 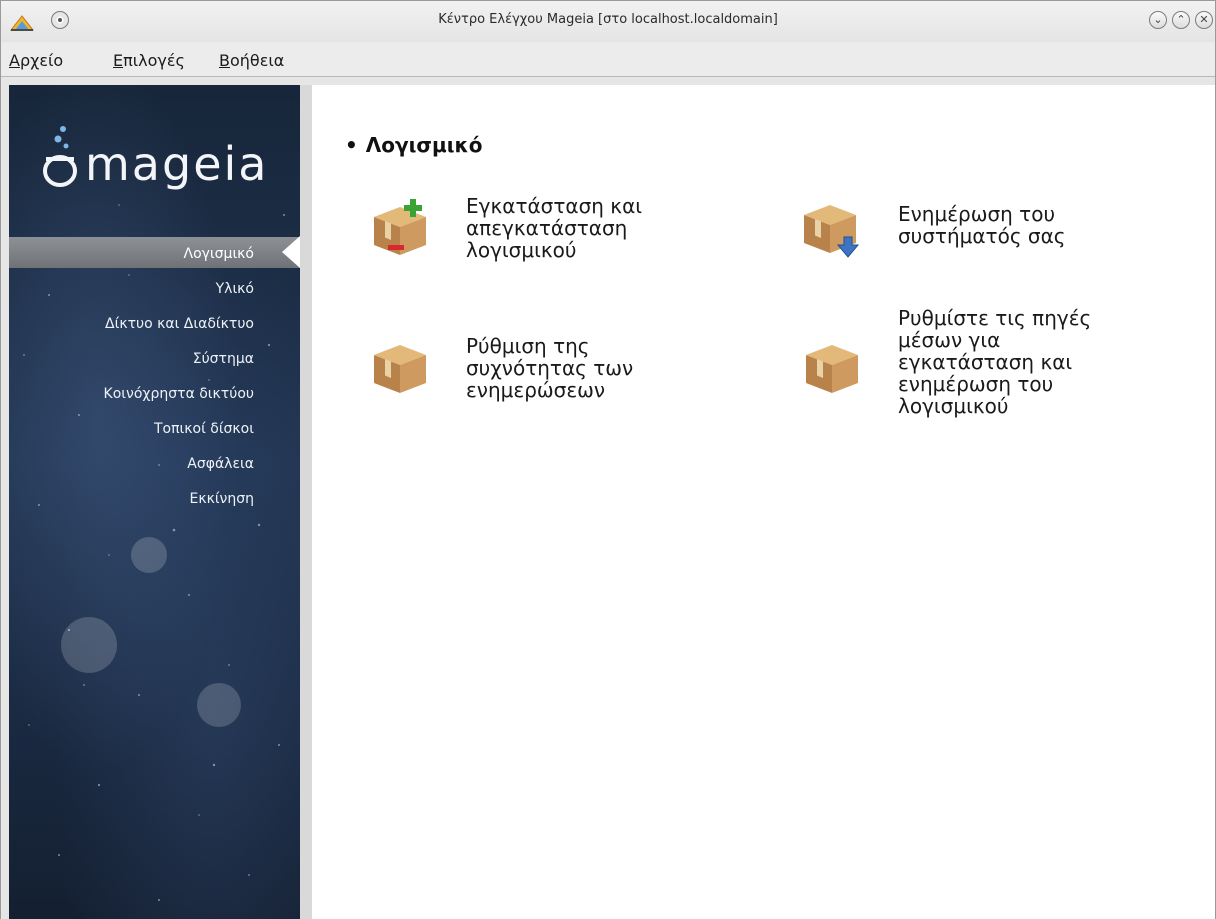 I want to click on sidebar-item-security: Ασφάλεια, so click(x=220, y=464).